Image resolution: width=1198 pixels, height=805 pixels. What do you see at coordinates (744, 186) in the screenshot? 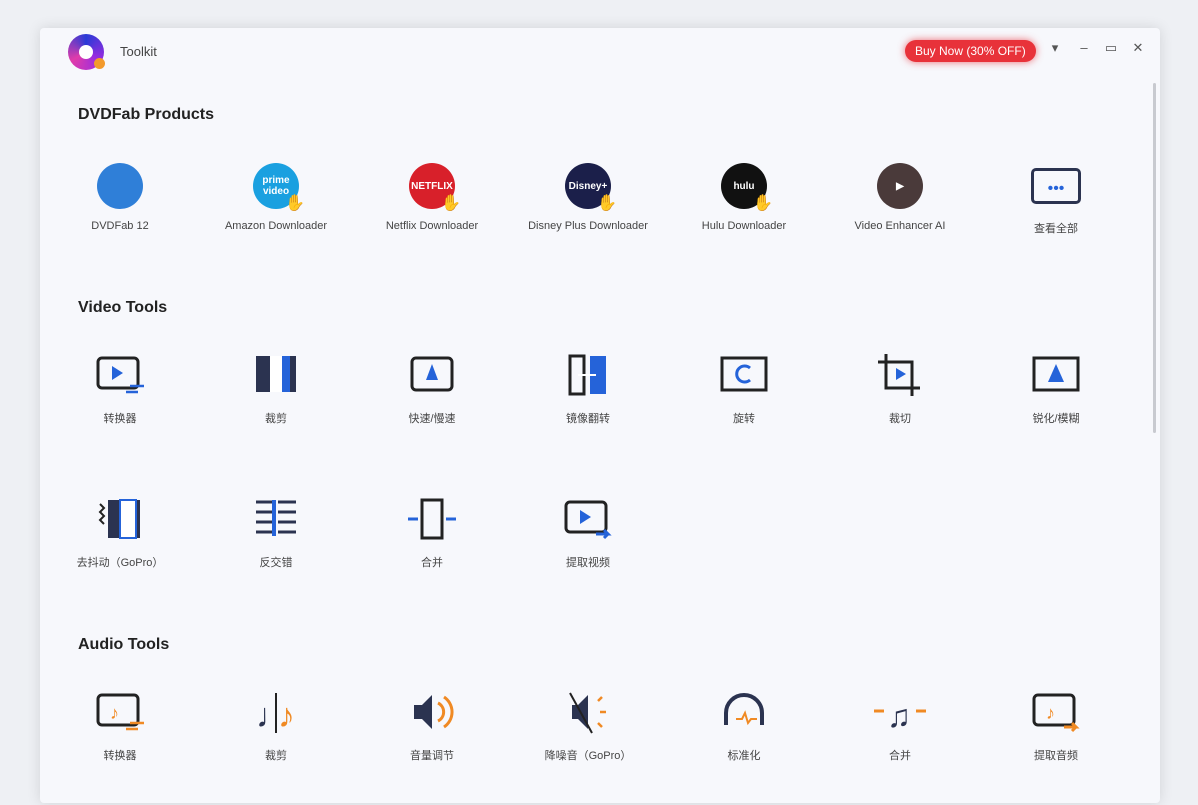
I see `hulu-icon: hulu ✋` at bounding box center [744, 186].